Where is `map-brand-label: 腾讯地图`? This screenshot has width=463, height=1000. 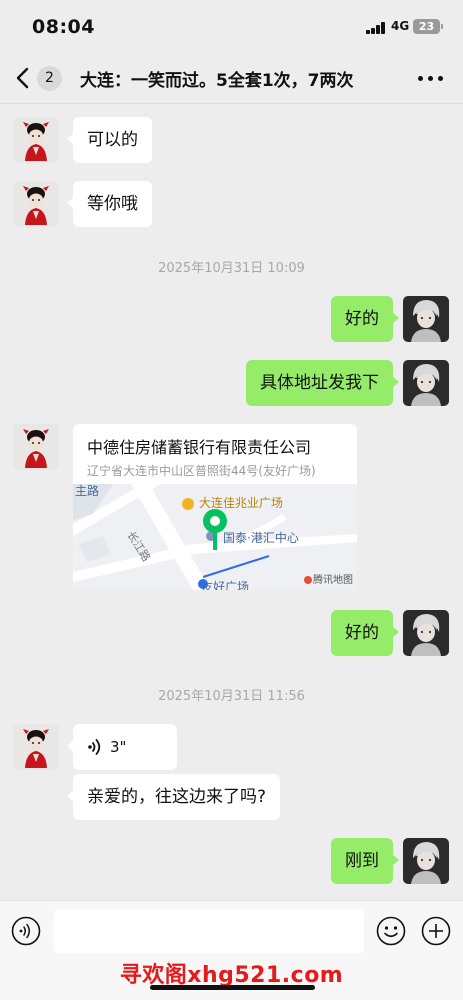 map-brand-label: 腾讯地图 is located at coordinates (333, 580).